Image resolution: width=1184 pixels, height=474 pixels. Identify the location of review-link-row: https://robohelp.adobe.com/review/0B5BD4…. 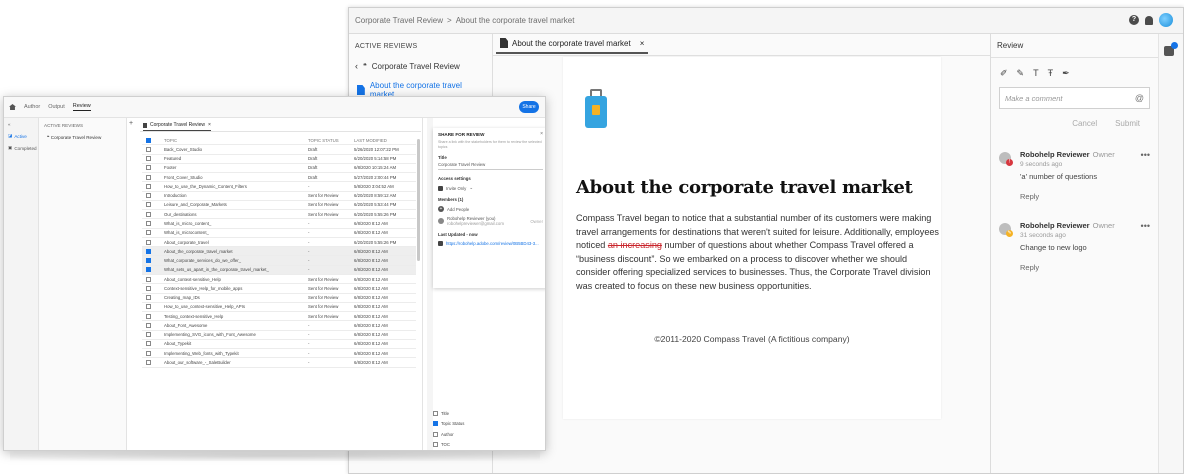
(490, 243).